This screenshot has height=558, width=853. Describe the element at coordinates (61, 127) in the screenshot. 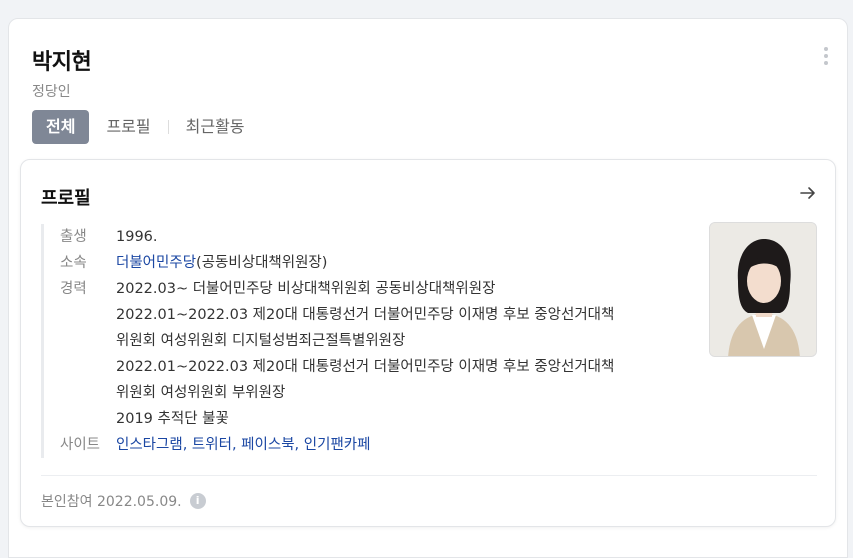

I see `tab-all: 전체` at that location.